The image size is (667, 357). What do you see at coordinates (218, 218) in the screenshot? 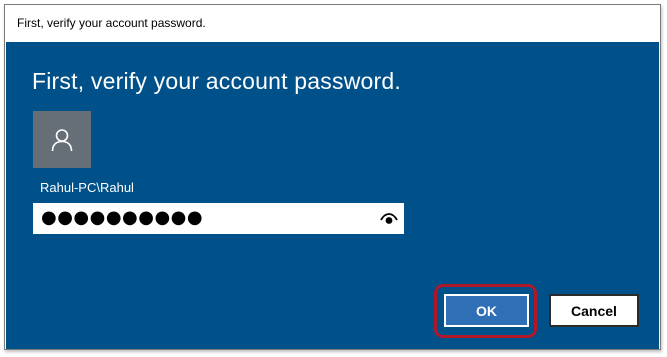
I see `password-field: ●●●●●●●●●●` at bounding box center [218, 218].